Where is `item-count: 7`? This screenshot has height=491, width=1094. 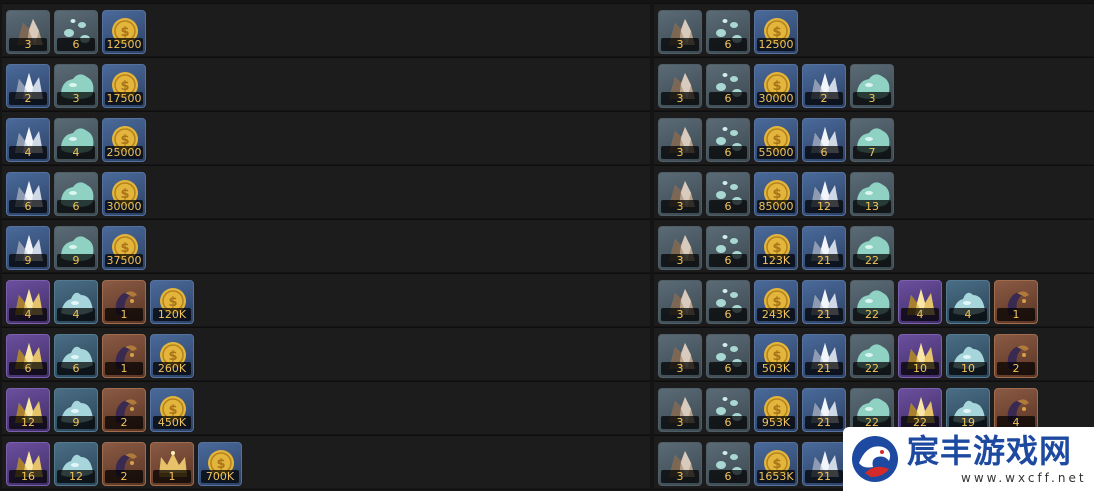
item-count: 7 is located at coordinates (872, 152).